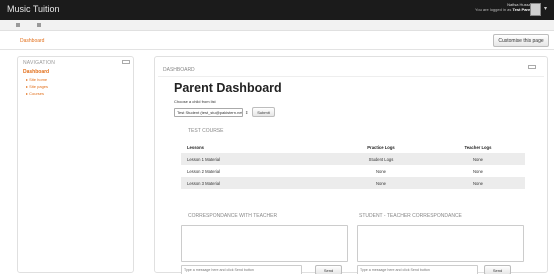 The width and height of the screenshot is (554, 274). Describe the element at coordinates (228, 88) in the screenshot. I see `page-title: Parent Dashboard` at that location.